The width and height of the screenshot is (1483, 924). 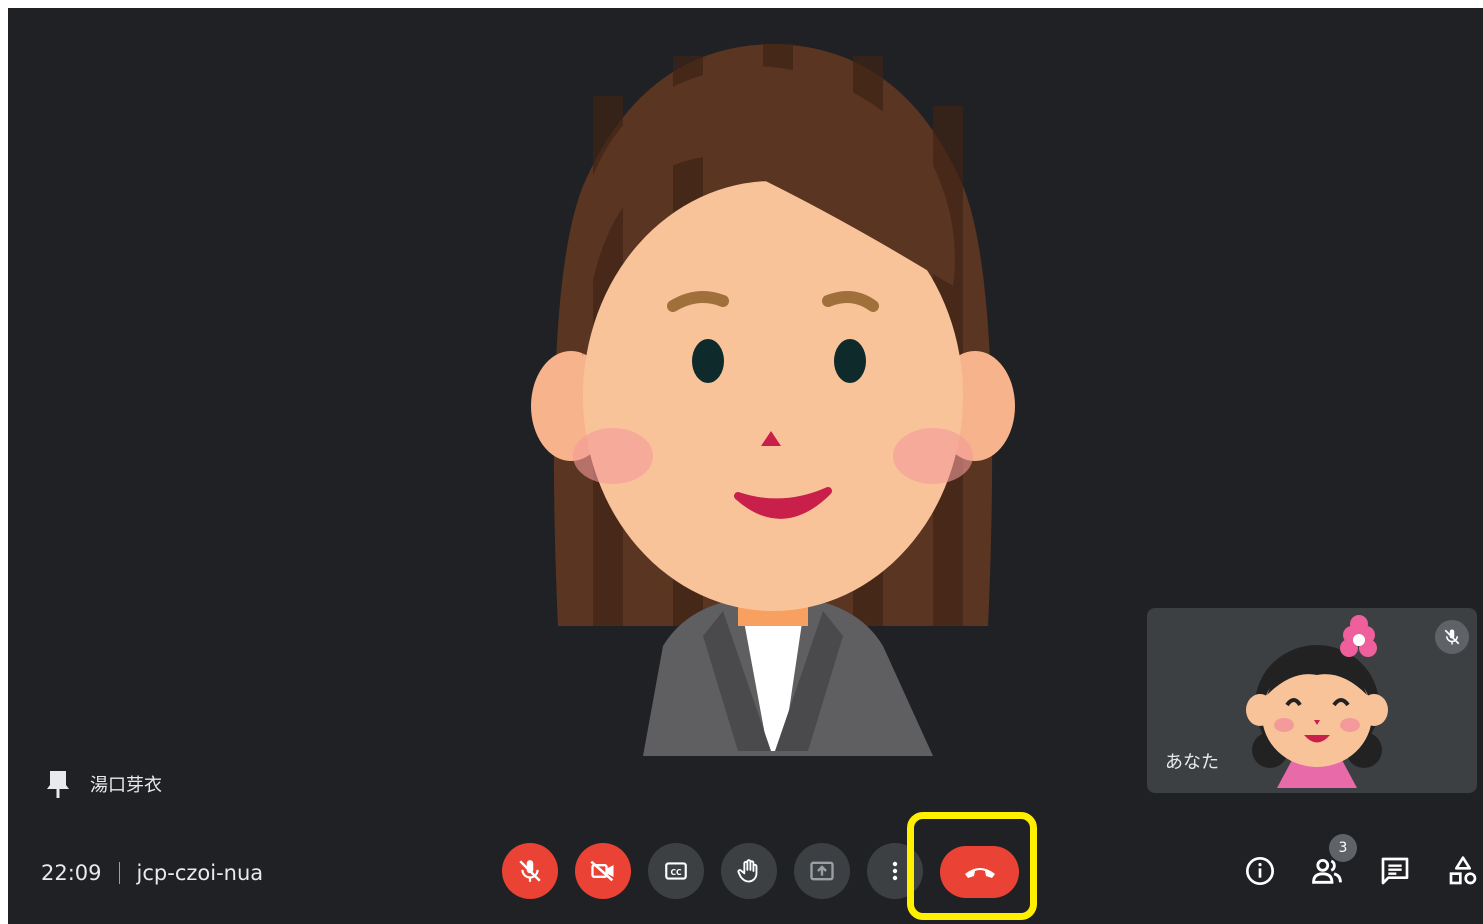 I want to click on meeting-info: 22:09 jcp-czoi-nua, so click(x=152, y=873).